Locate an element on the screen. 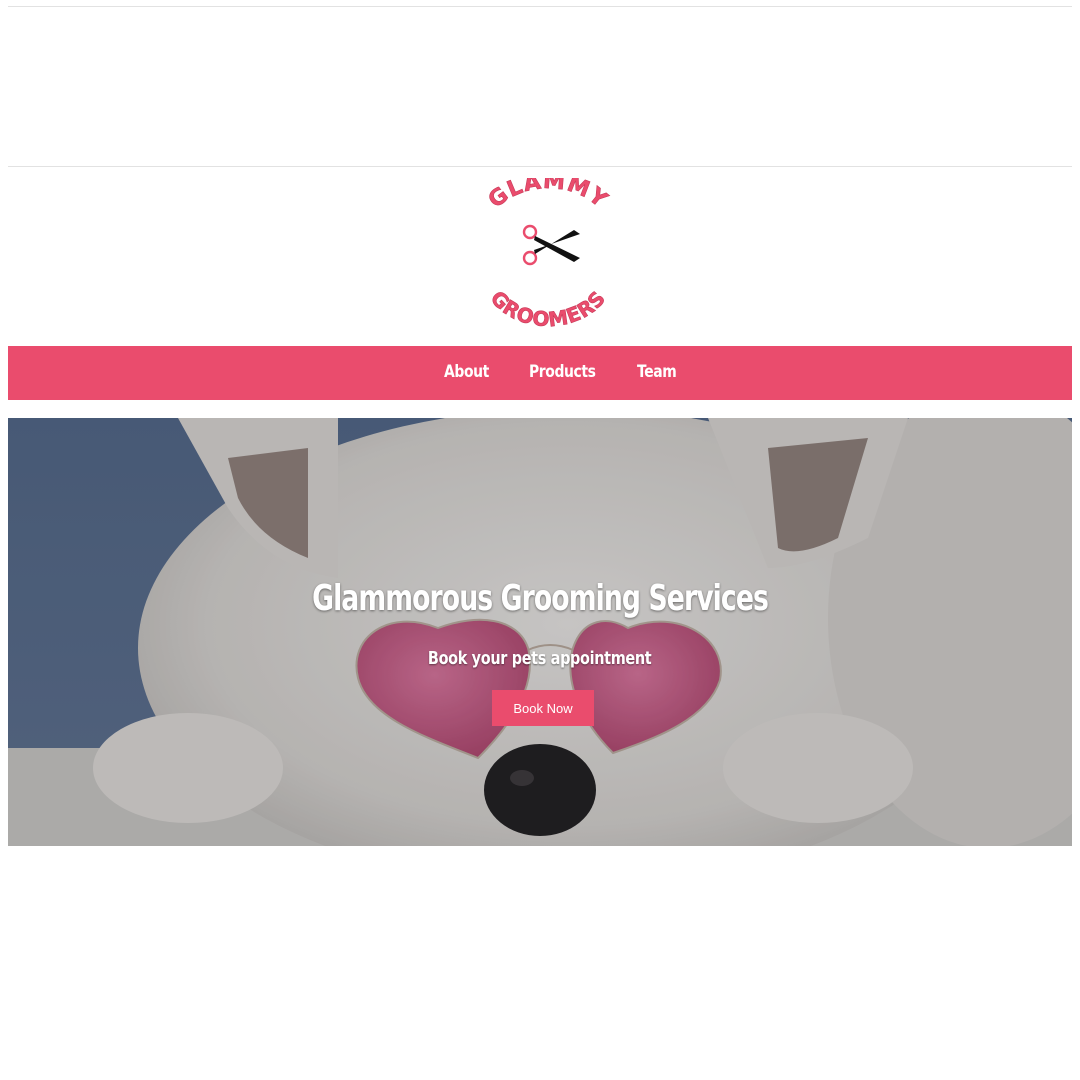 The width and height of the screenshot is (1080, 1080). scissors-icon is located at coordinates (551, 245).